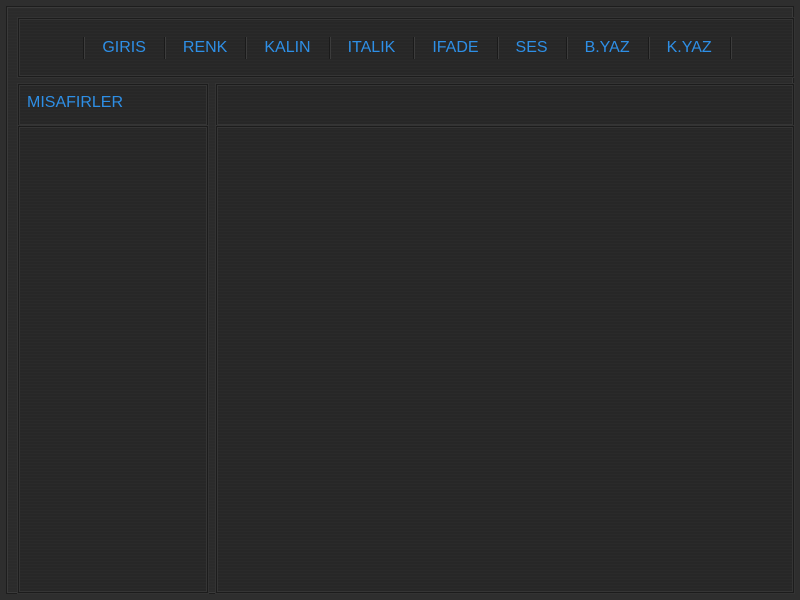  What do you see at coordinates (75, 102) in the screenshot?
I see `guests-title: MISAFIRLER` at bounding box center [75, 102].